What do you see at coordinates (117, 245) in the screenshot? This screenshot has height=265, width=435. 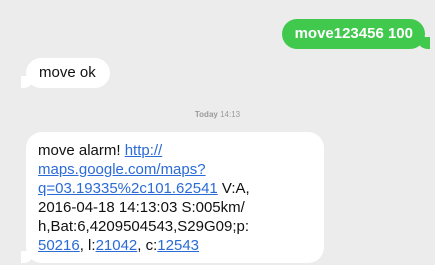 I see `l-value-link: 21042` at bounding box center [117, 245].